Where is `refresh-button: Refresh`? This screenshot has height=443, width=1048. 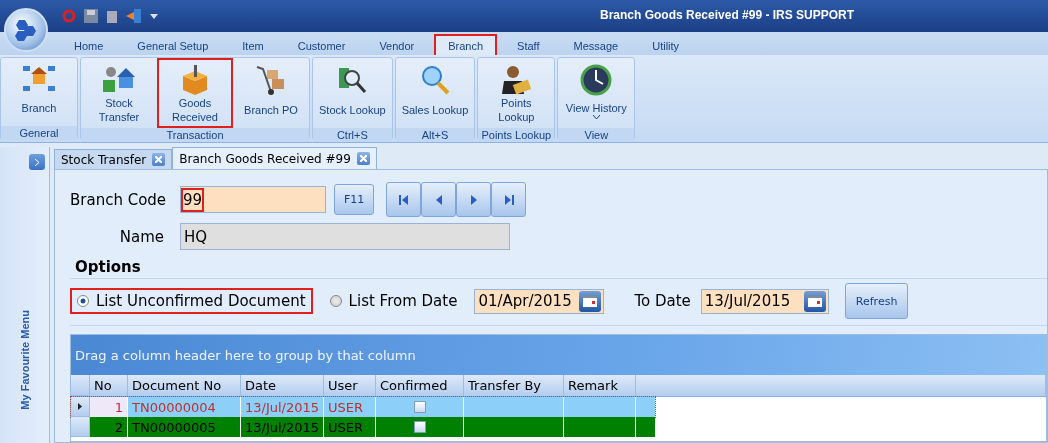
refresh-button: Refresh is located at coordinates (876, 301).